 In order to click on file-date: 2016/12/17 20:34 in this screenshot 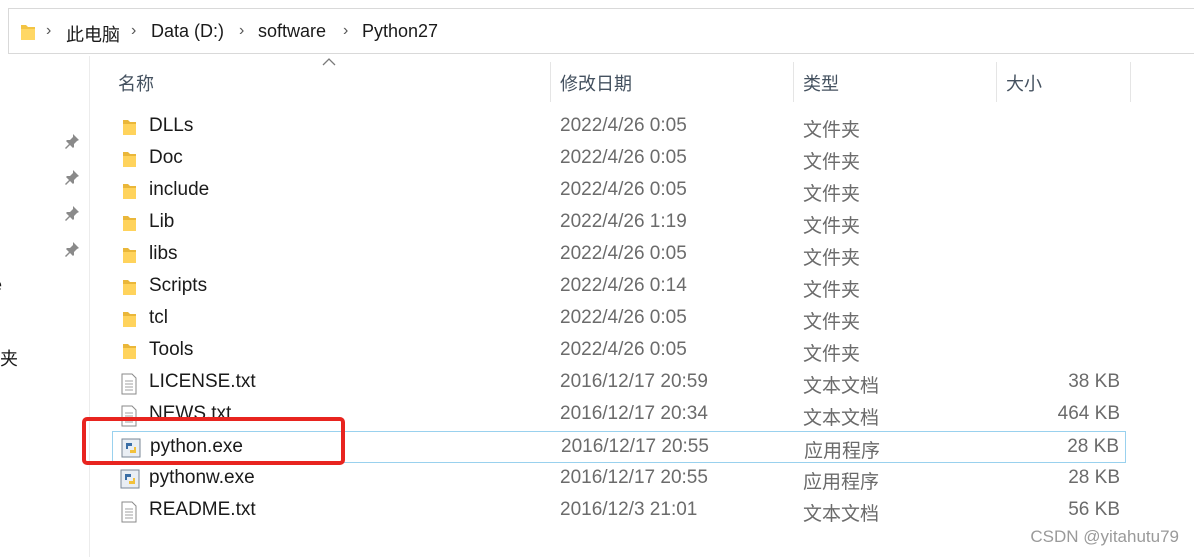, I will do `click(634, 413)`.